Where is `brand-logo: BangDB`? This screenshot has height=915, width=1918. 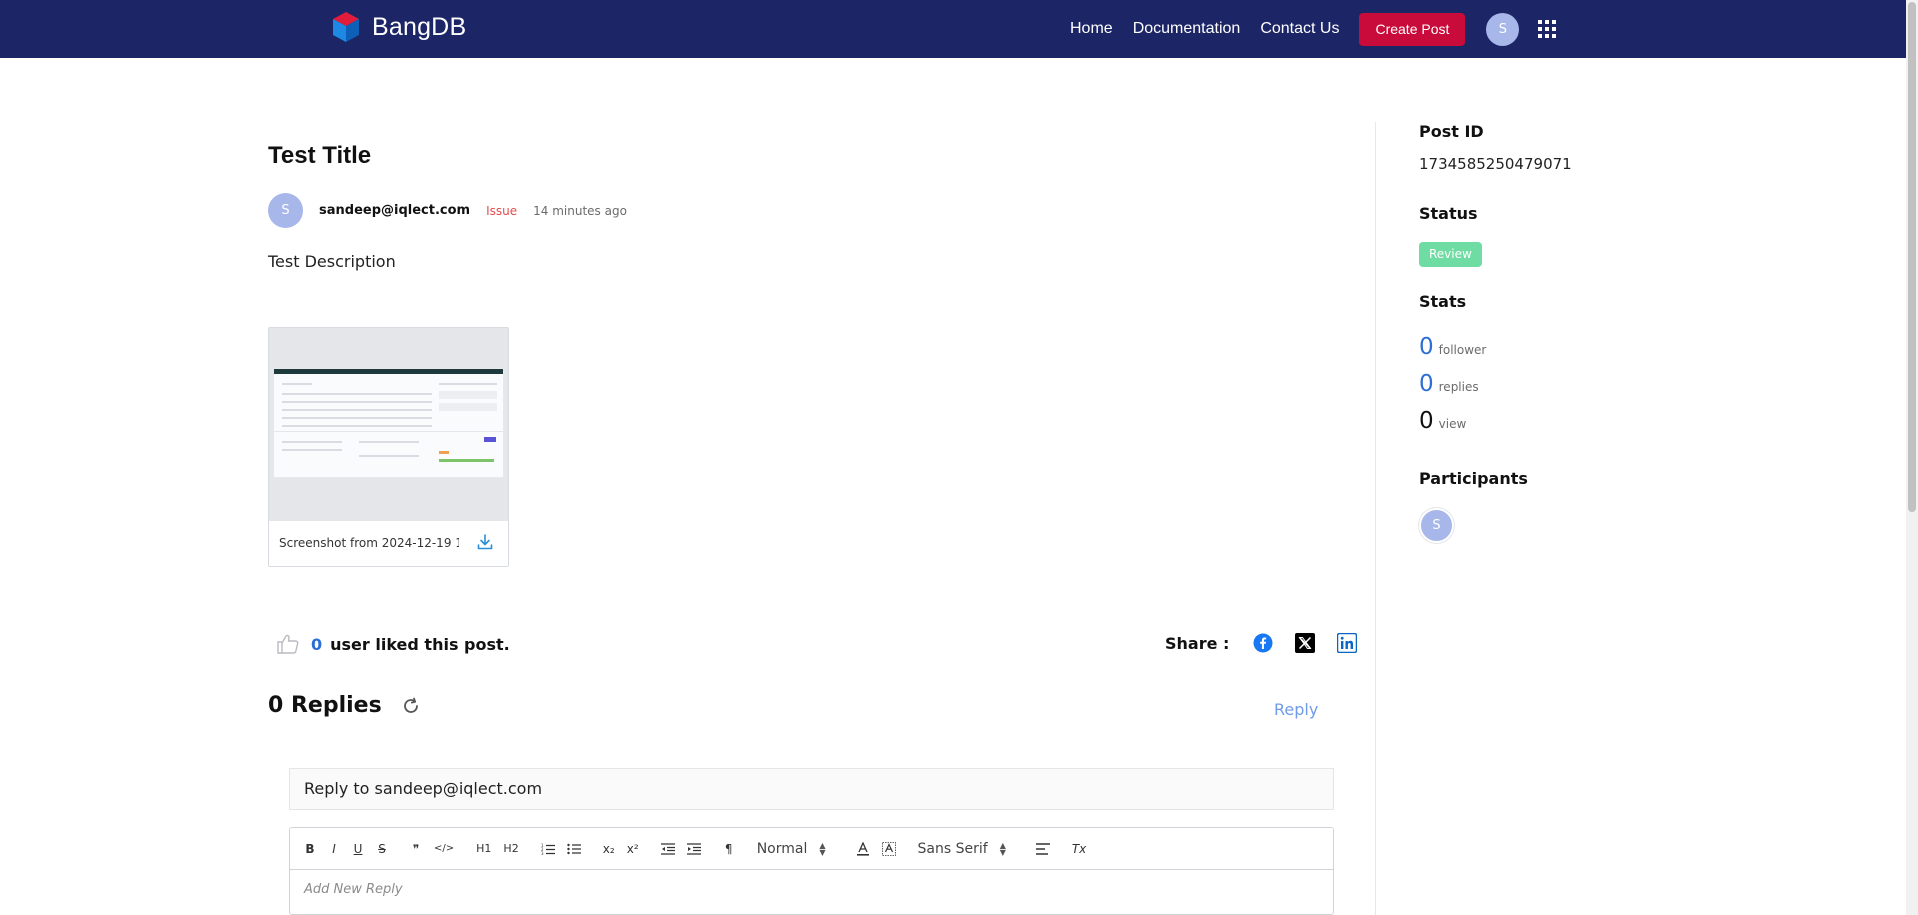
brand-logo: BangDB is located at coordinates (397, 27).